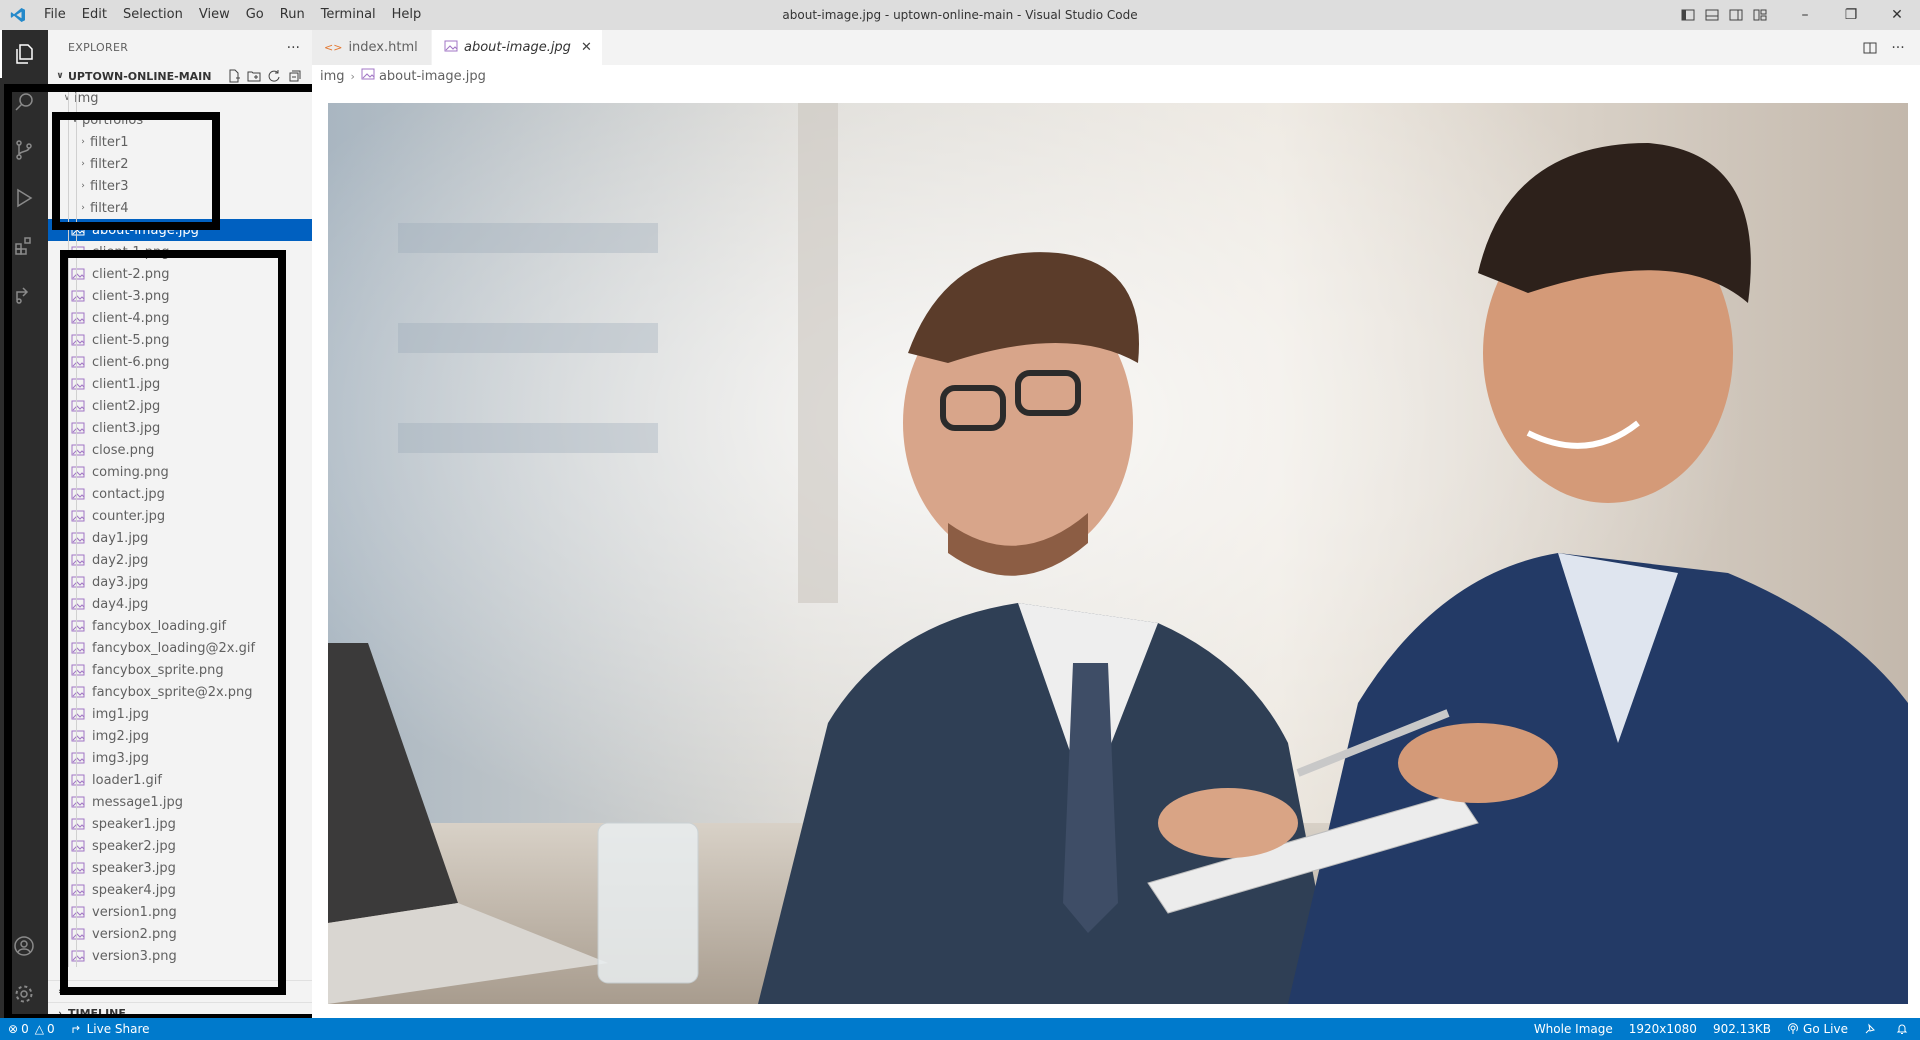 This screenshot has height=1040, width=1920. Describe the element at coordinates (319, 552) in the screenshot. I see `editor-scrollbar` at that location.